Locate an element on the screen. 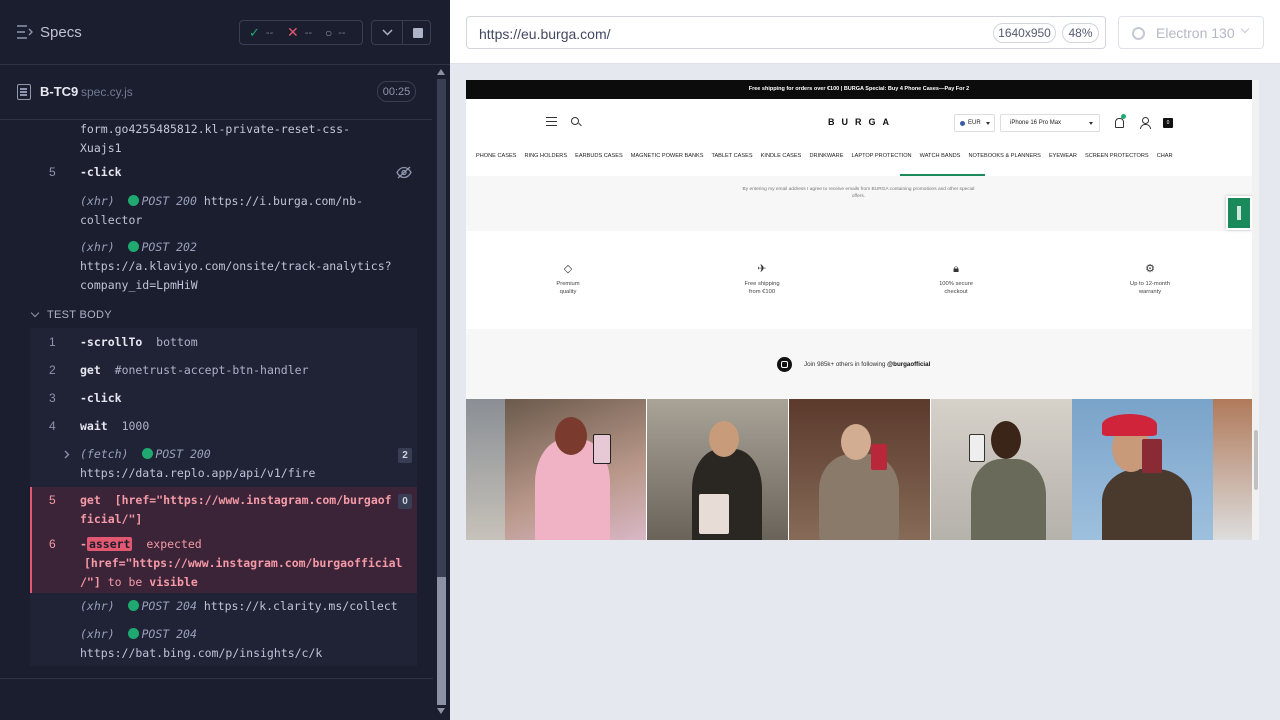 The height and width of the screenshot is (720, 1280). xhr-url: https://bat.bing.com/p/insights/c/k is located at coordinates (201, 653).